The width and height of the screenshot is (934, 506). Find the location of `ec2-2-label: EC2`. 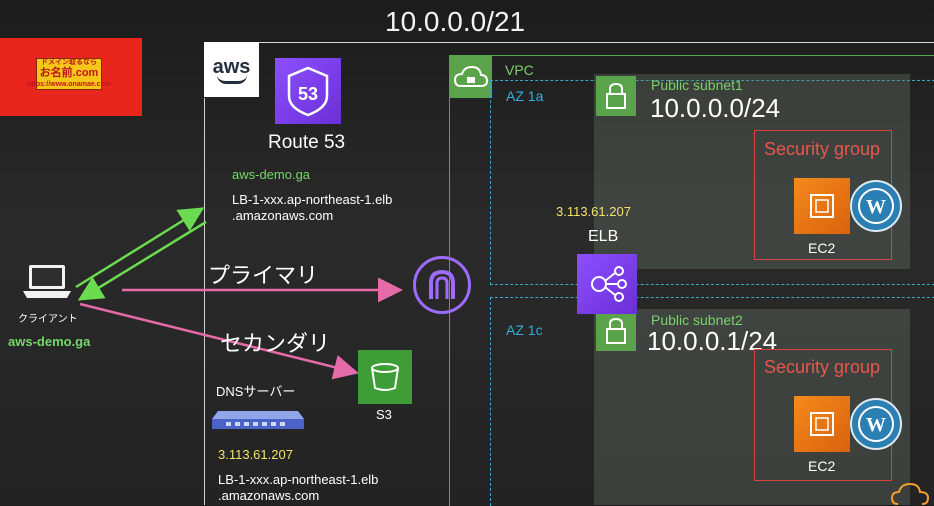

ec2-2-label: EC2 is located at coordinates (822, 466).